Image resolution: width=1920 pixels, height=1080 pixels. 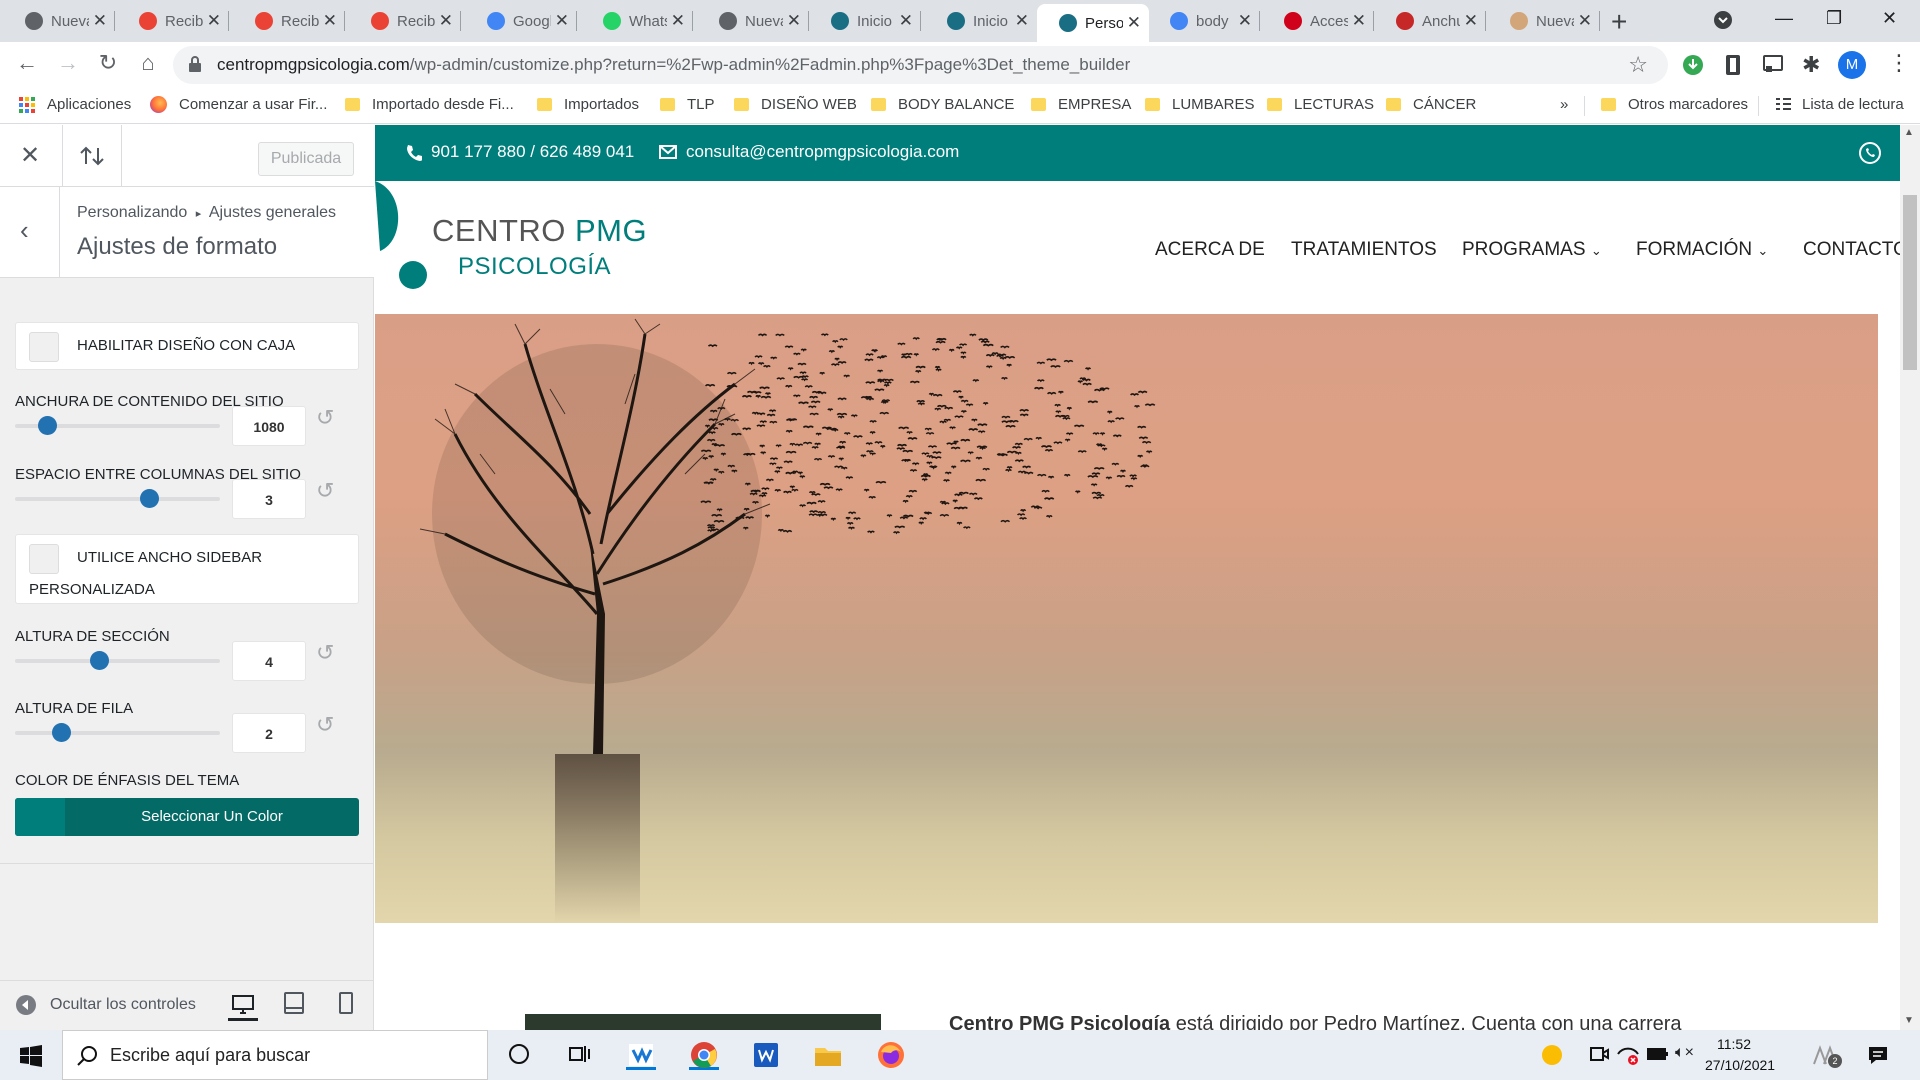 What do you see at coordinates (1827, 1057) in the screenshot?
I see `people-icon: 2` at bounding box center [1827, 1057].